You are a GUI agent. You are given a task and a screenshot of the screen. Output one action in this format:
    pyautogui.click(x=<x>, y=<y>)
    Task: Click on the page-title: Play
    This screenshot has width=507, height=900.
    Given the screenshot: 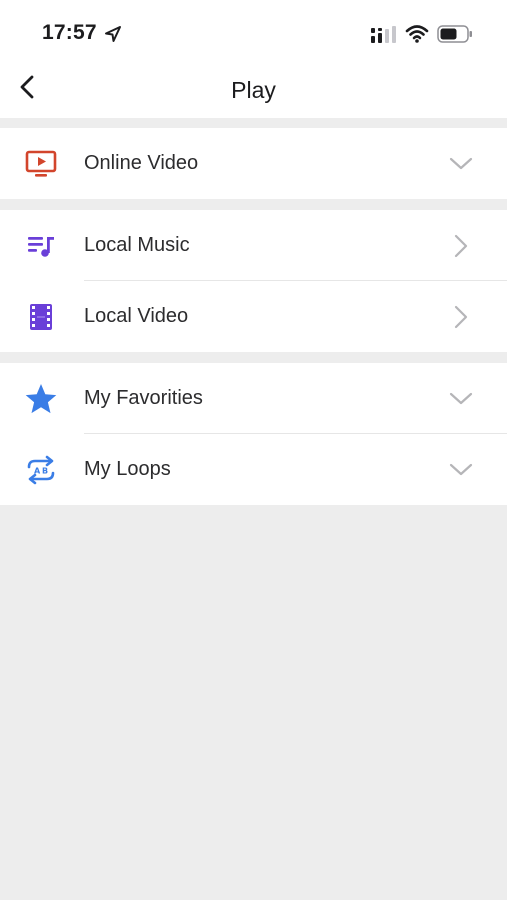 What is the action you would take?
    pyautogui.click(x=253, y=90)
    